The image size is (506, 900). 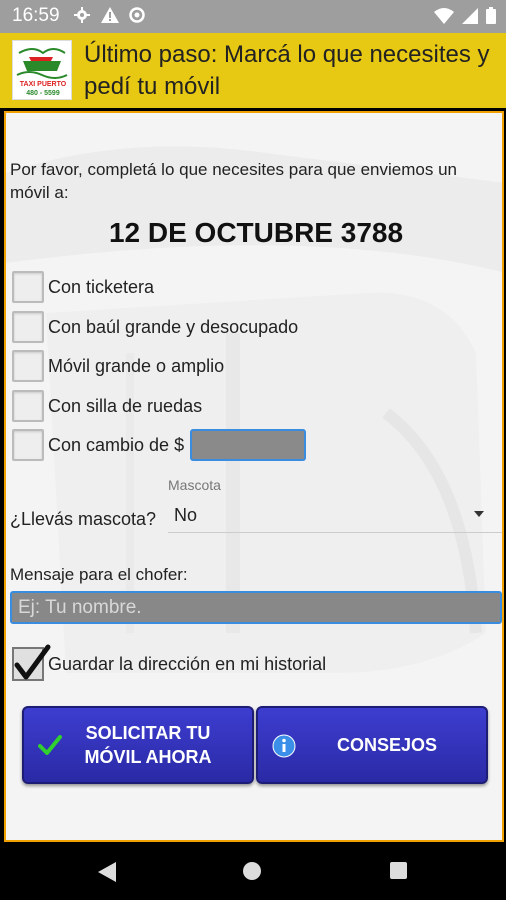 What do you see at coordinates (42, 70) in the screenshot?
I see `taxi-puerto-logo: TAXI PUERTO 480 - 5599` at bounding box center [42, 70].